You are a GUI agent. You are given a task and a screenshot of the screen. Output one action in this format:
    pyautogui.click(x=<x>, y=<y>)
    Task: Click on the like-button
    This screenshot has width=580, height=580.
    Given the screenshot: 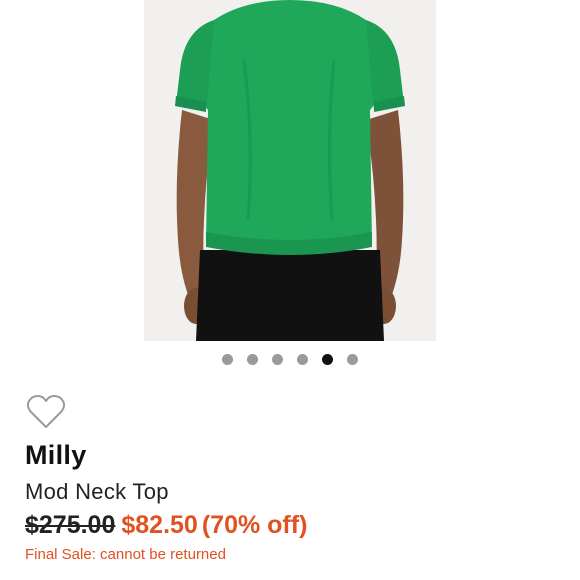 What is the action you would take?
    pyautogui.click(x=46, y=412)
    